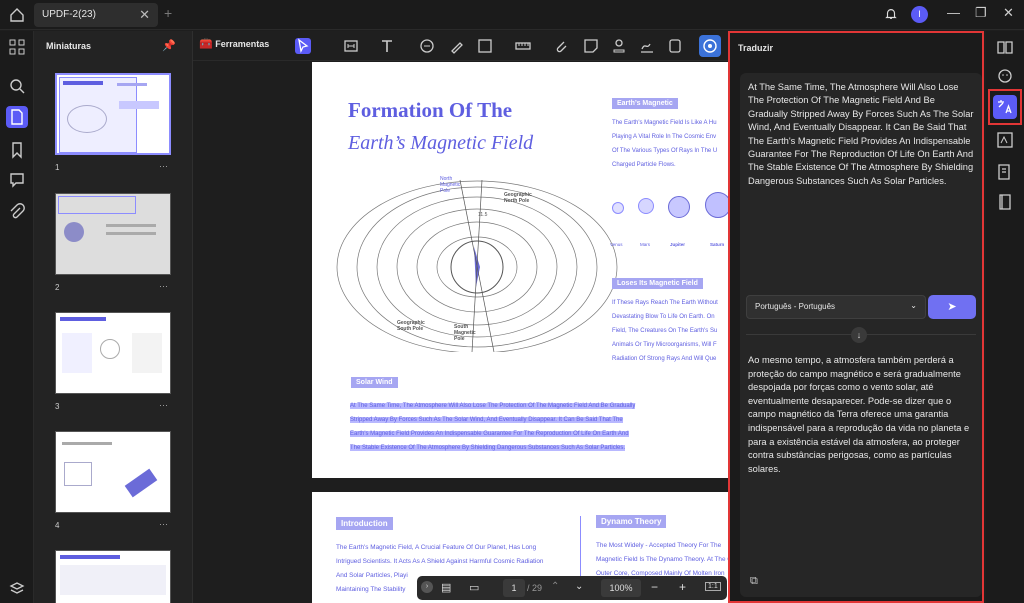 Image resolution: width=1024 pixels, height=603 pixels. I want to click on collapse-icon: ›, so click(427, 587).